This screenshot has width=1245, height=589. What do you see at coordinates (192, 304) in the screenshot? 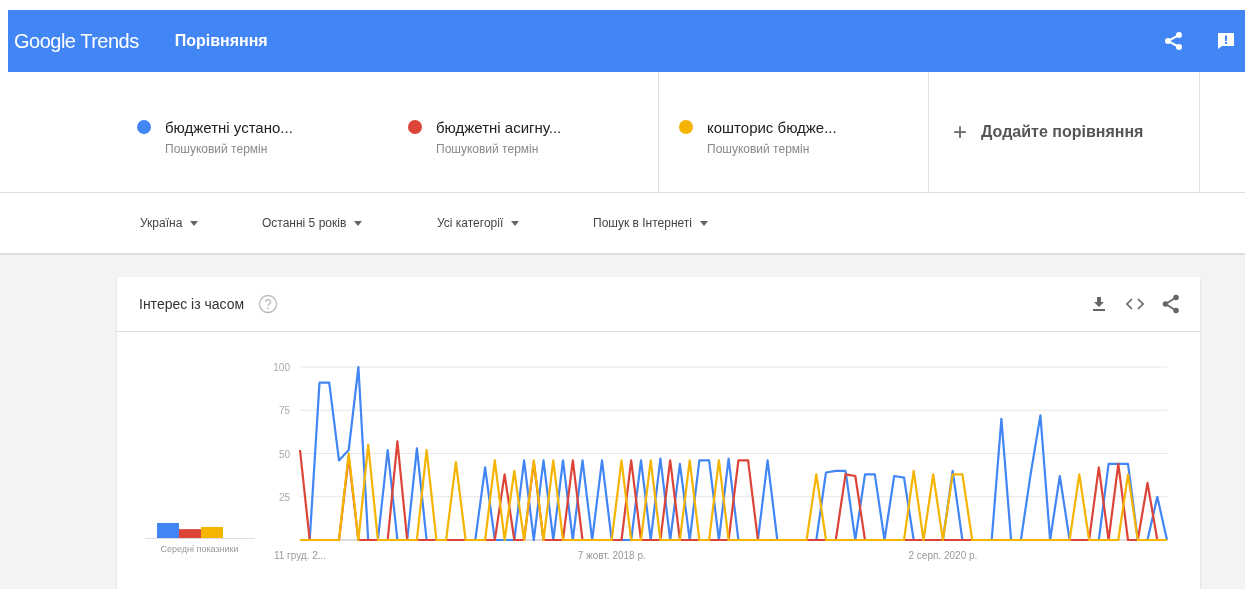
I see `card-title: Інтерес із часом` at bounding box center [192, 304].